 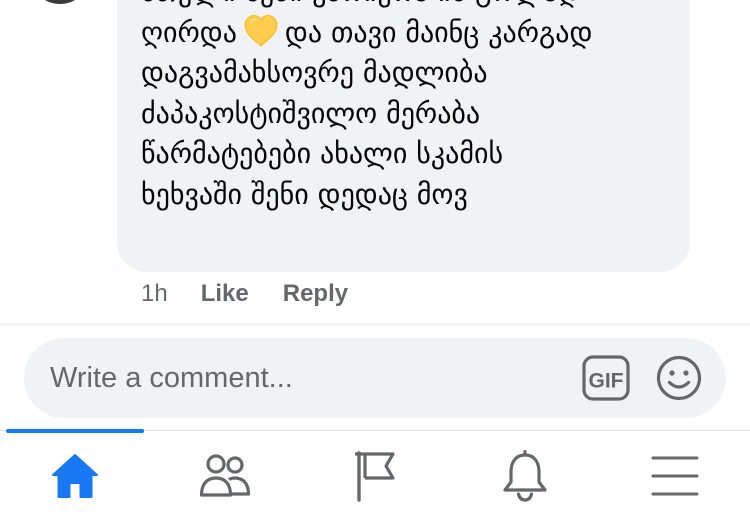 What do you see at coordinates (154, 293) in the screenshot?
I see `comment-timestamp: 1h` at bounding box center [154, 293].